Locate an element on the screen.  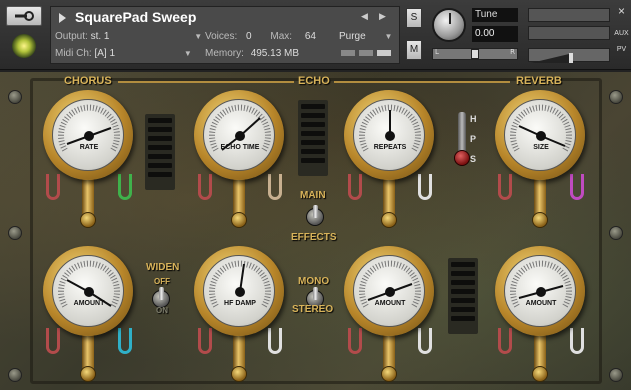
widen-off-label: OFF is located at coordinates (162, 281).